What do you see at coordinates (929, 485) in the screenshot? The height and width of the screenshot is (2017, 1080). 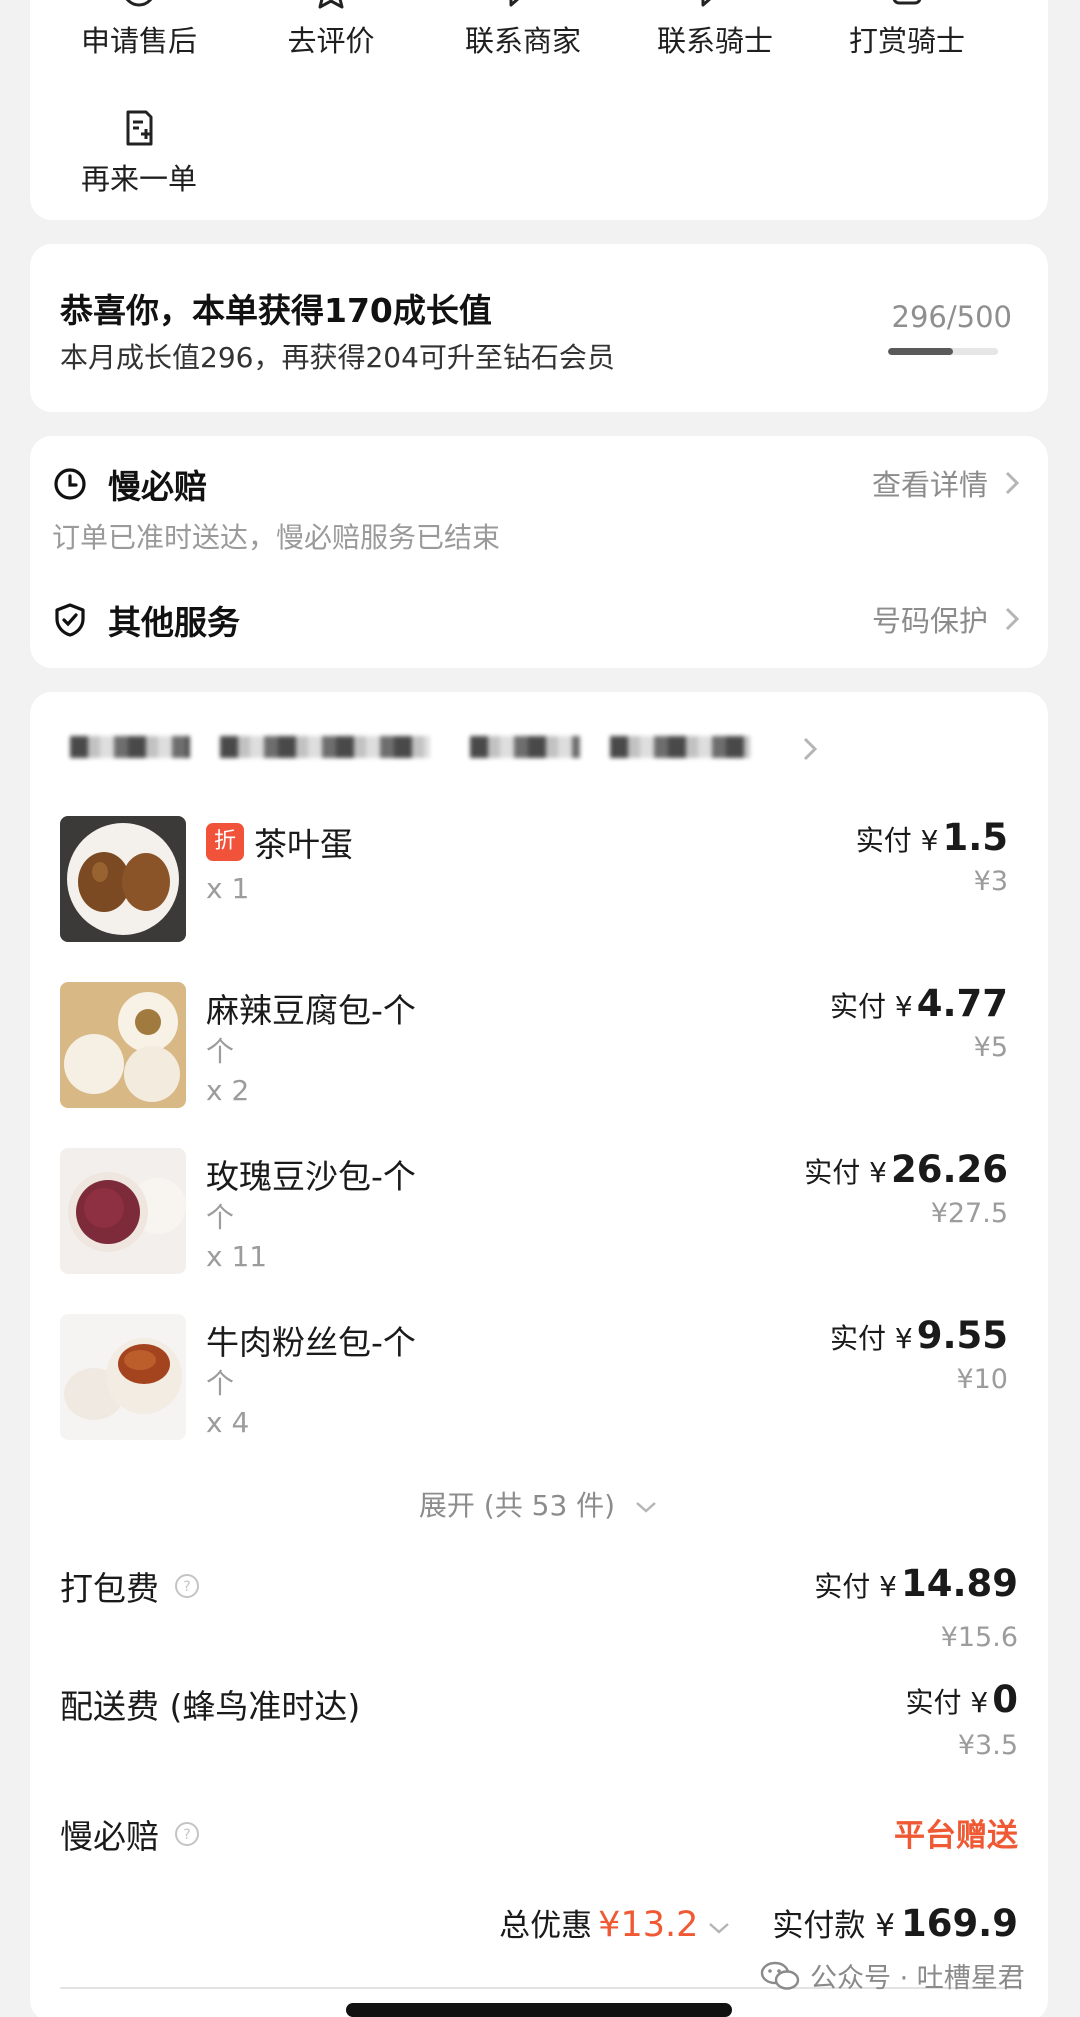 I see `slow-pay-details-text: 查看详情` at bounding box center [929, 485].